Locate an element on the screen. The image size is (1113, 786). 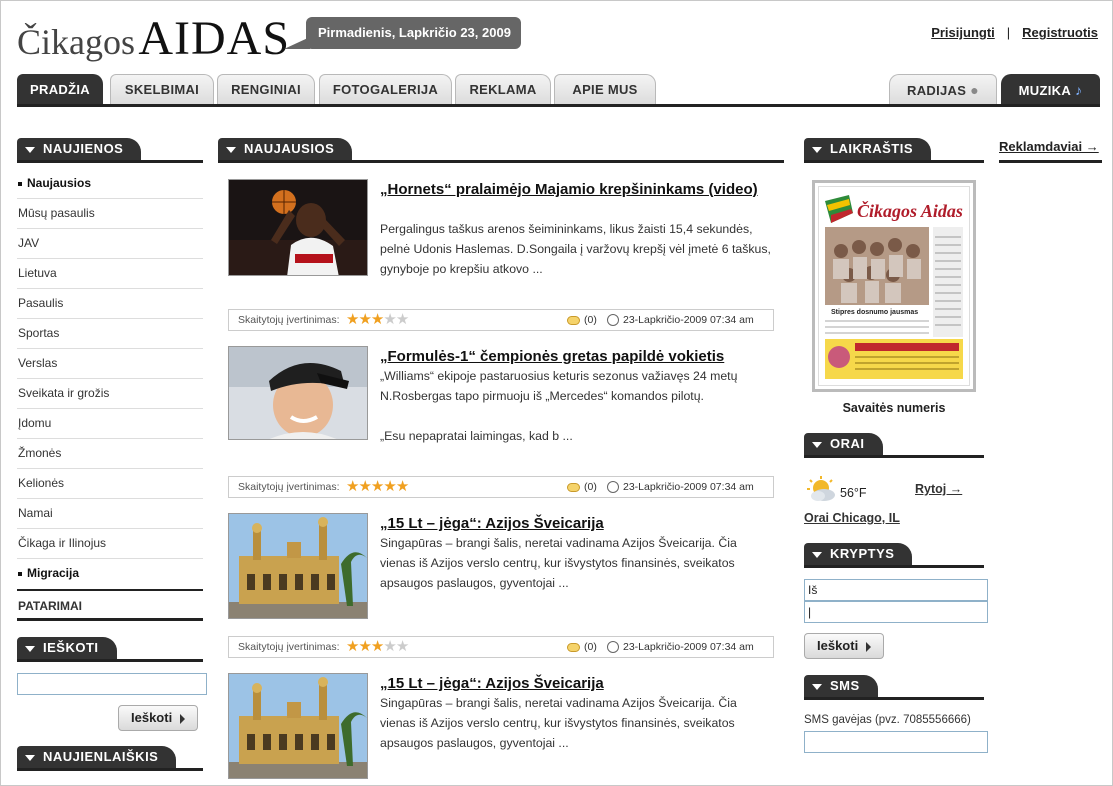
music-note-icon: ♪ is located at coordinates (1079, 90).